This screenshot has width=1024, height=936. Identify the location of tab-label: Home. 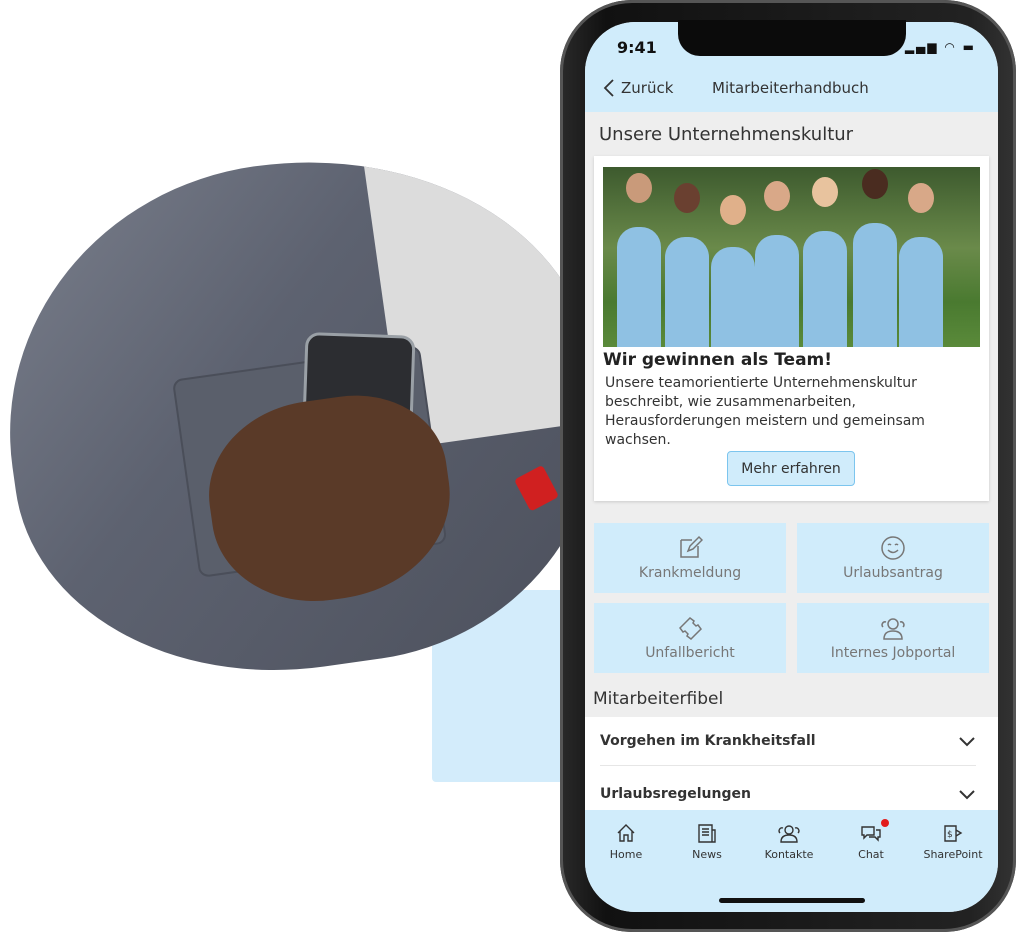
(626, 854).